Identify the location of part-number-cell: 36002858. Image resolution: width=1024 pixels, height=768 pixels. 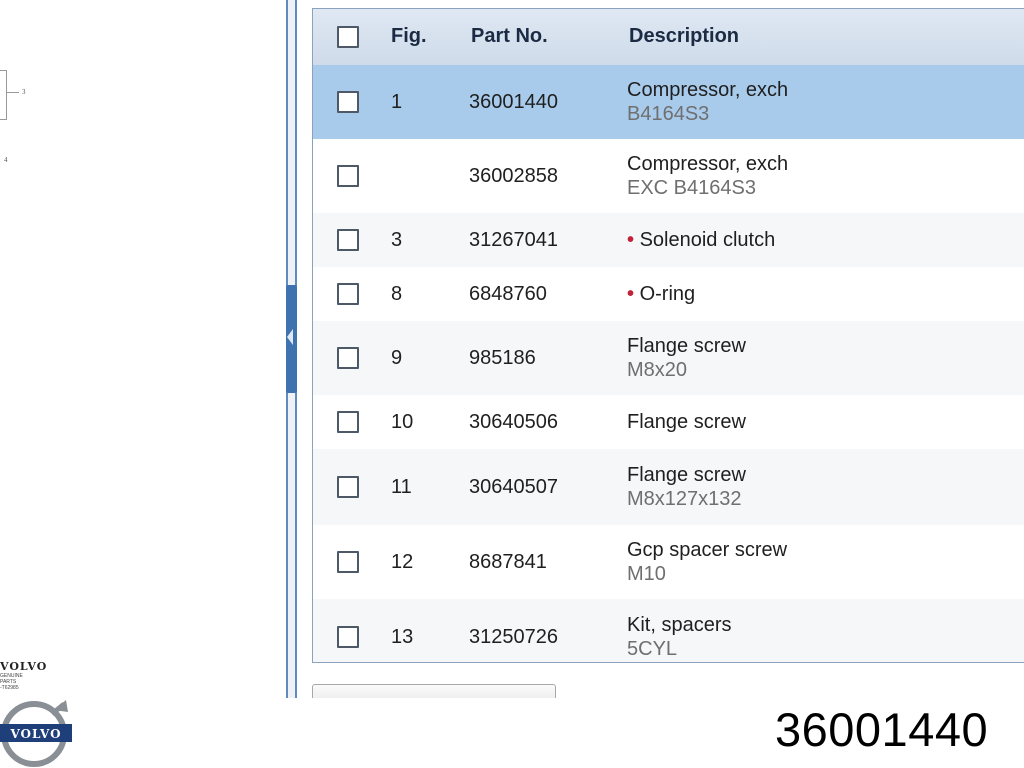
(513, 176).